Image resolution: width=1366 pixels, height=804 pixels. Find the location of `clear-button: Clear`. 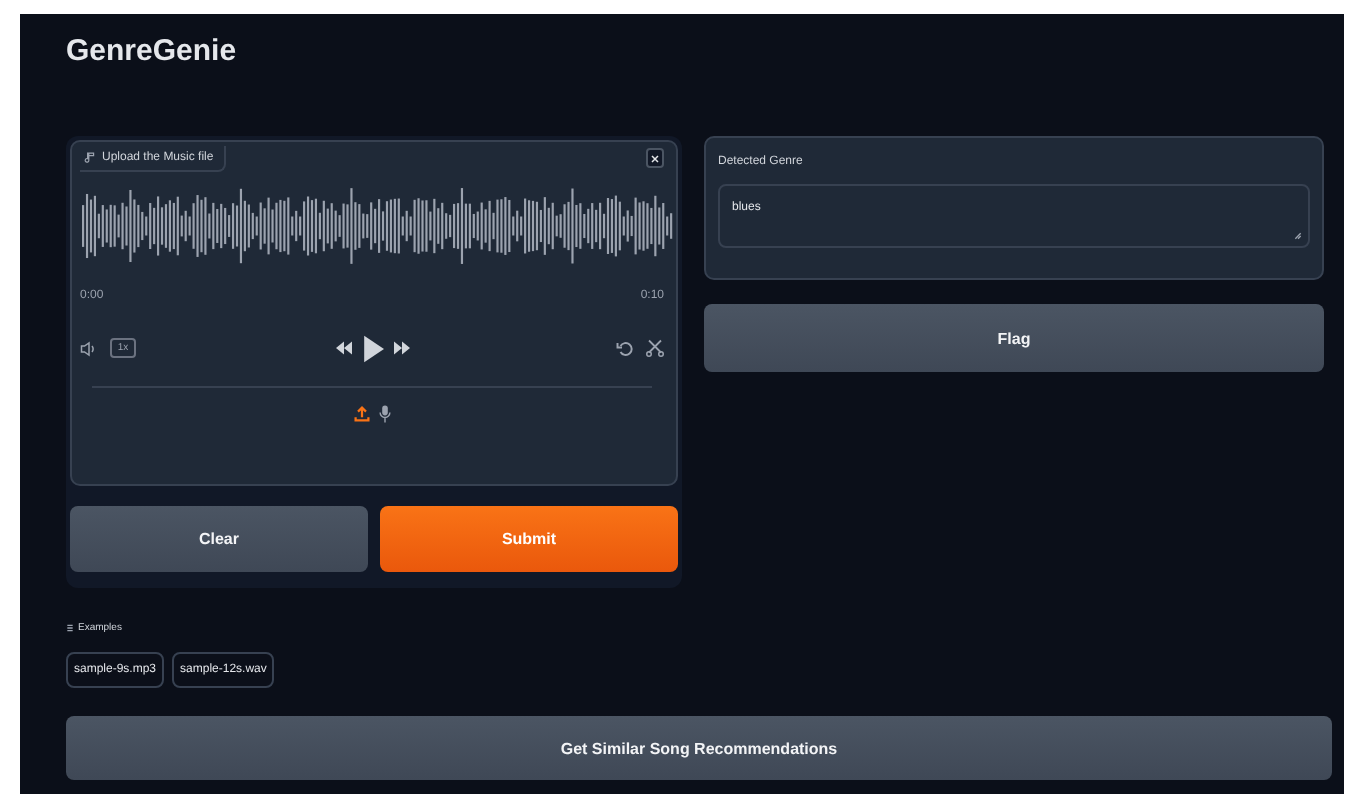

clear-button: Clear is located at coordinates (219, 539).